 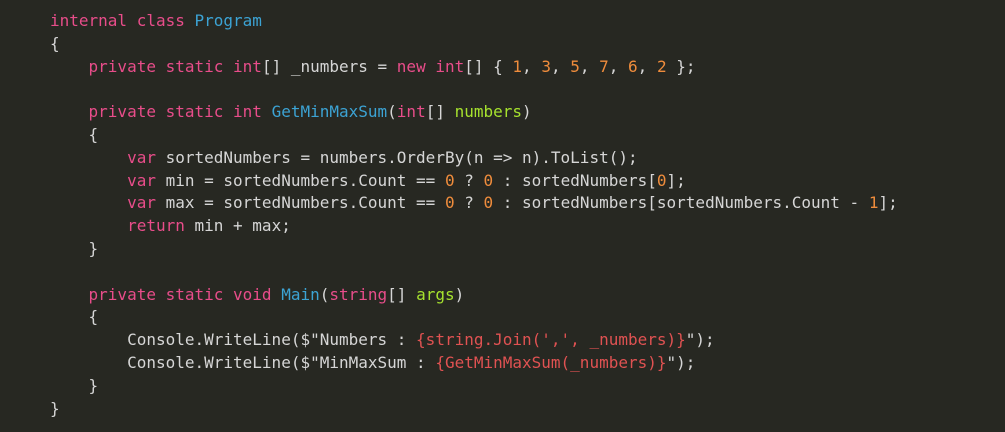 What do you see at coordinates (416, 66) in the screenshot?
I see `code-token-keyword: new` at bounding box center [416, 66].